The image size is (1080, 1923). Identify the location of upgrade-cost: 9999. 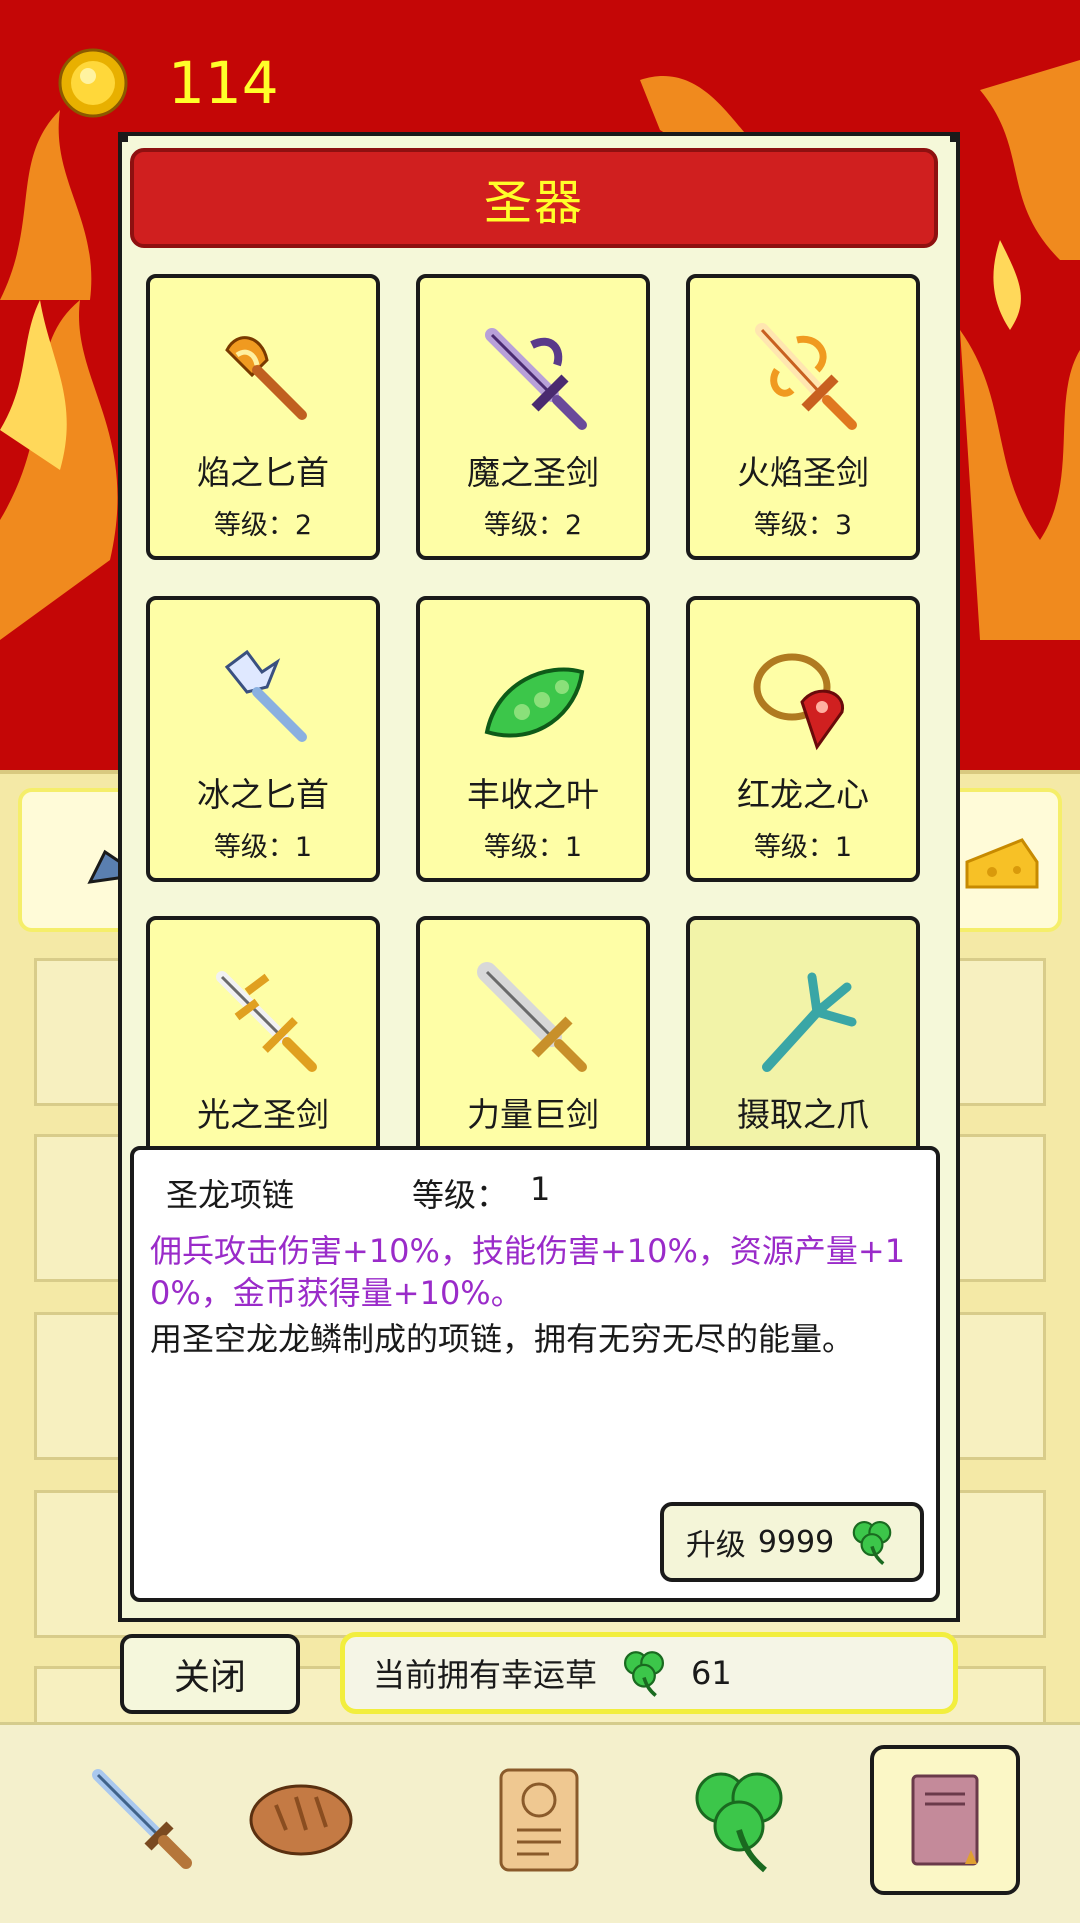
(796, 1542).